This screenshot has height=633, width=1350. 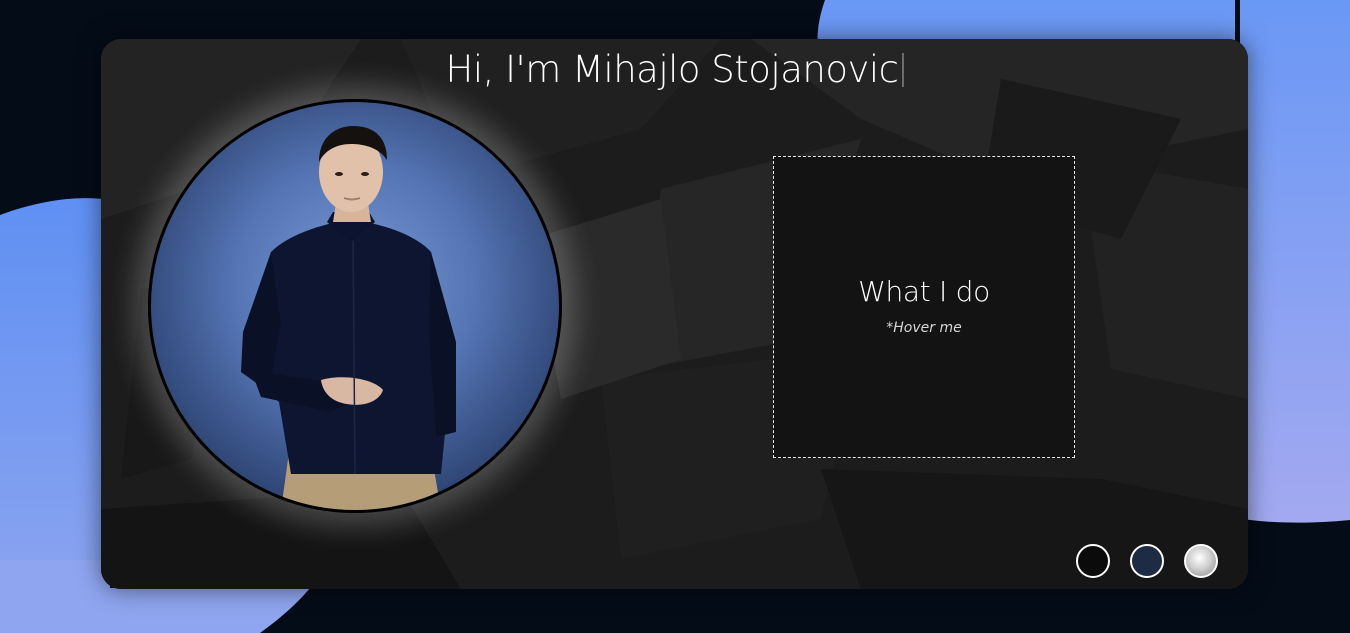 I want to click on theme-navy-button, so click(x=1147, y=561).